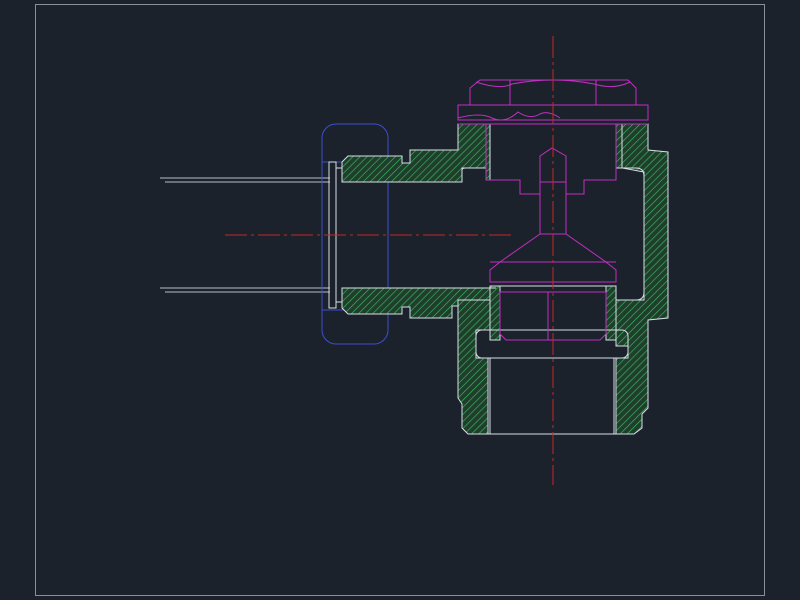  What do you see at coordinates (495, 313) in the screenshot?
I see `seat-left` at bounding box center [495, 313].